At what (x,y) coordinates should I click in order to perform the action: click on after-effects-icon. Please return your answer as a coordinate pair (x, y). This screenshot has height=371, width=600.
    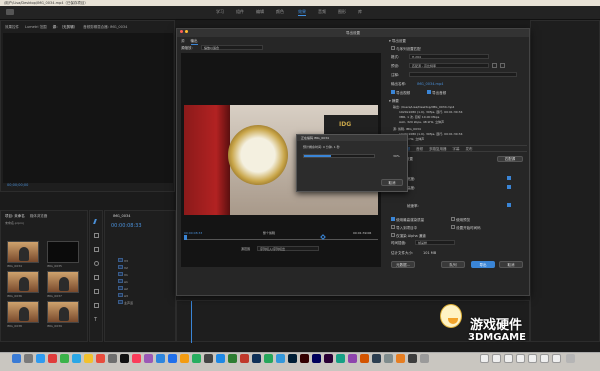
    Looking at the image, I should click on (316, 358).